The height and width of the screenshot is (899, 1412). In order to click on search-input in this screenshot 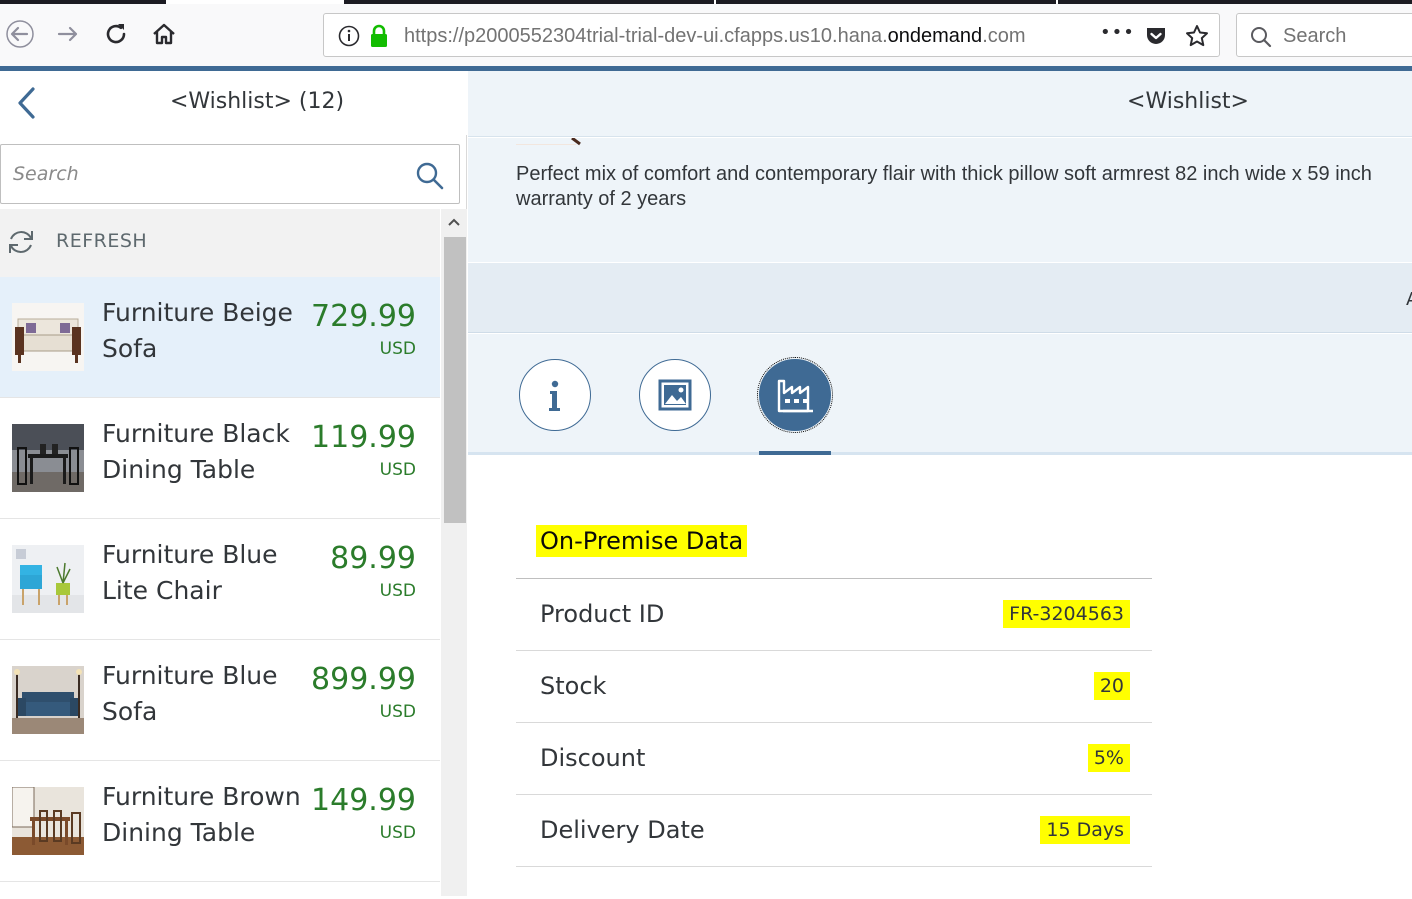, I will do `click(203, 174)`.